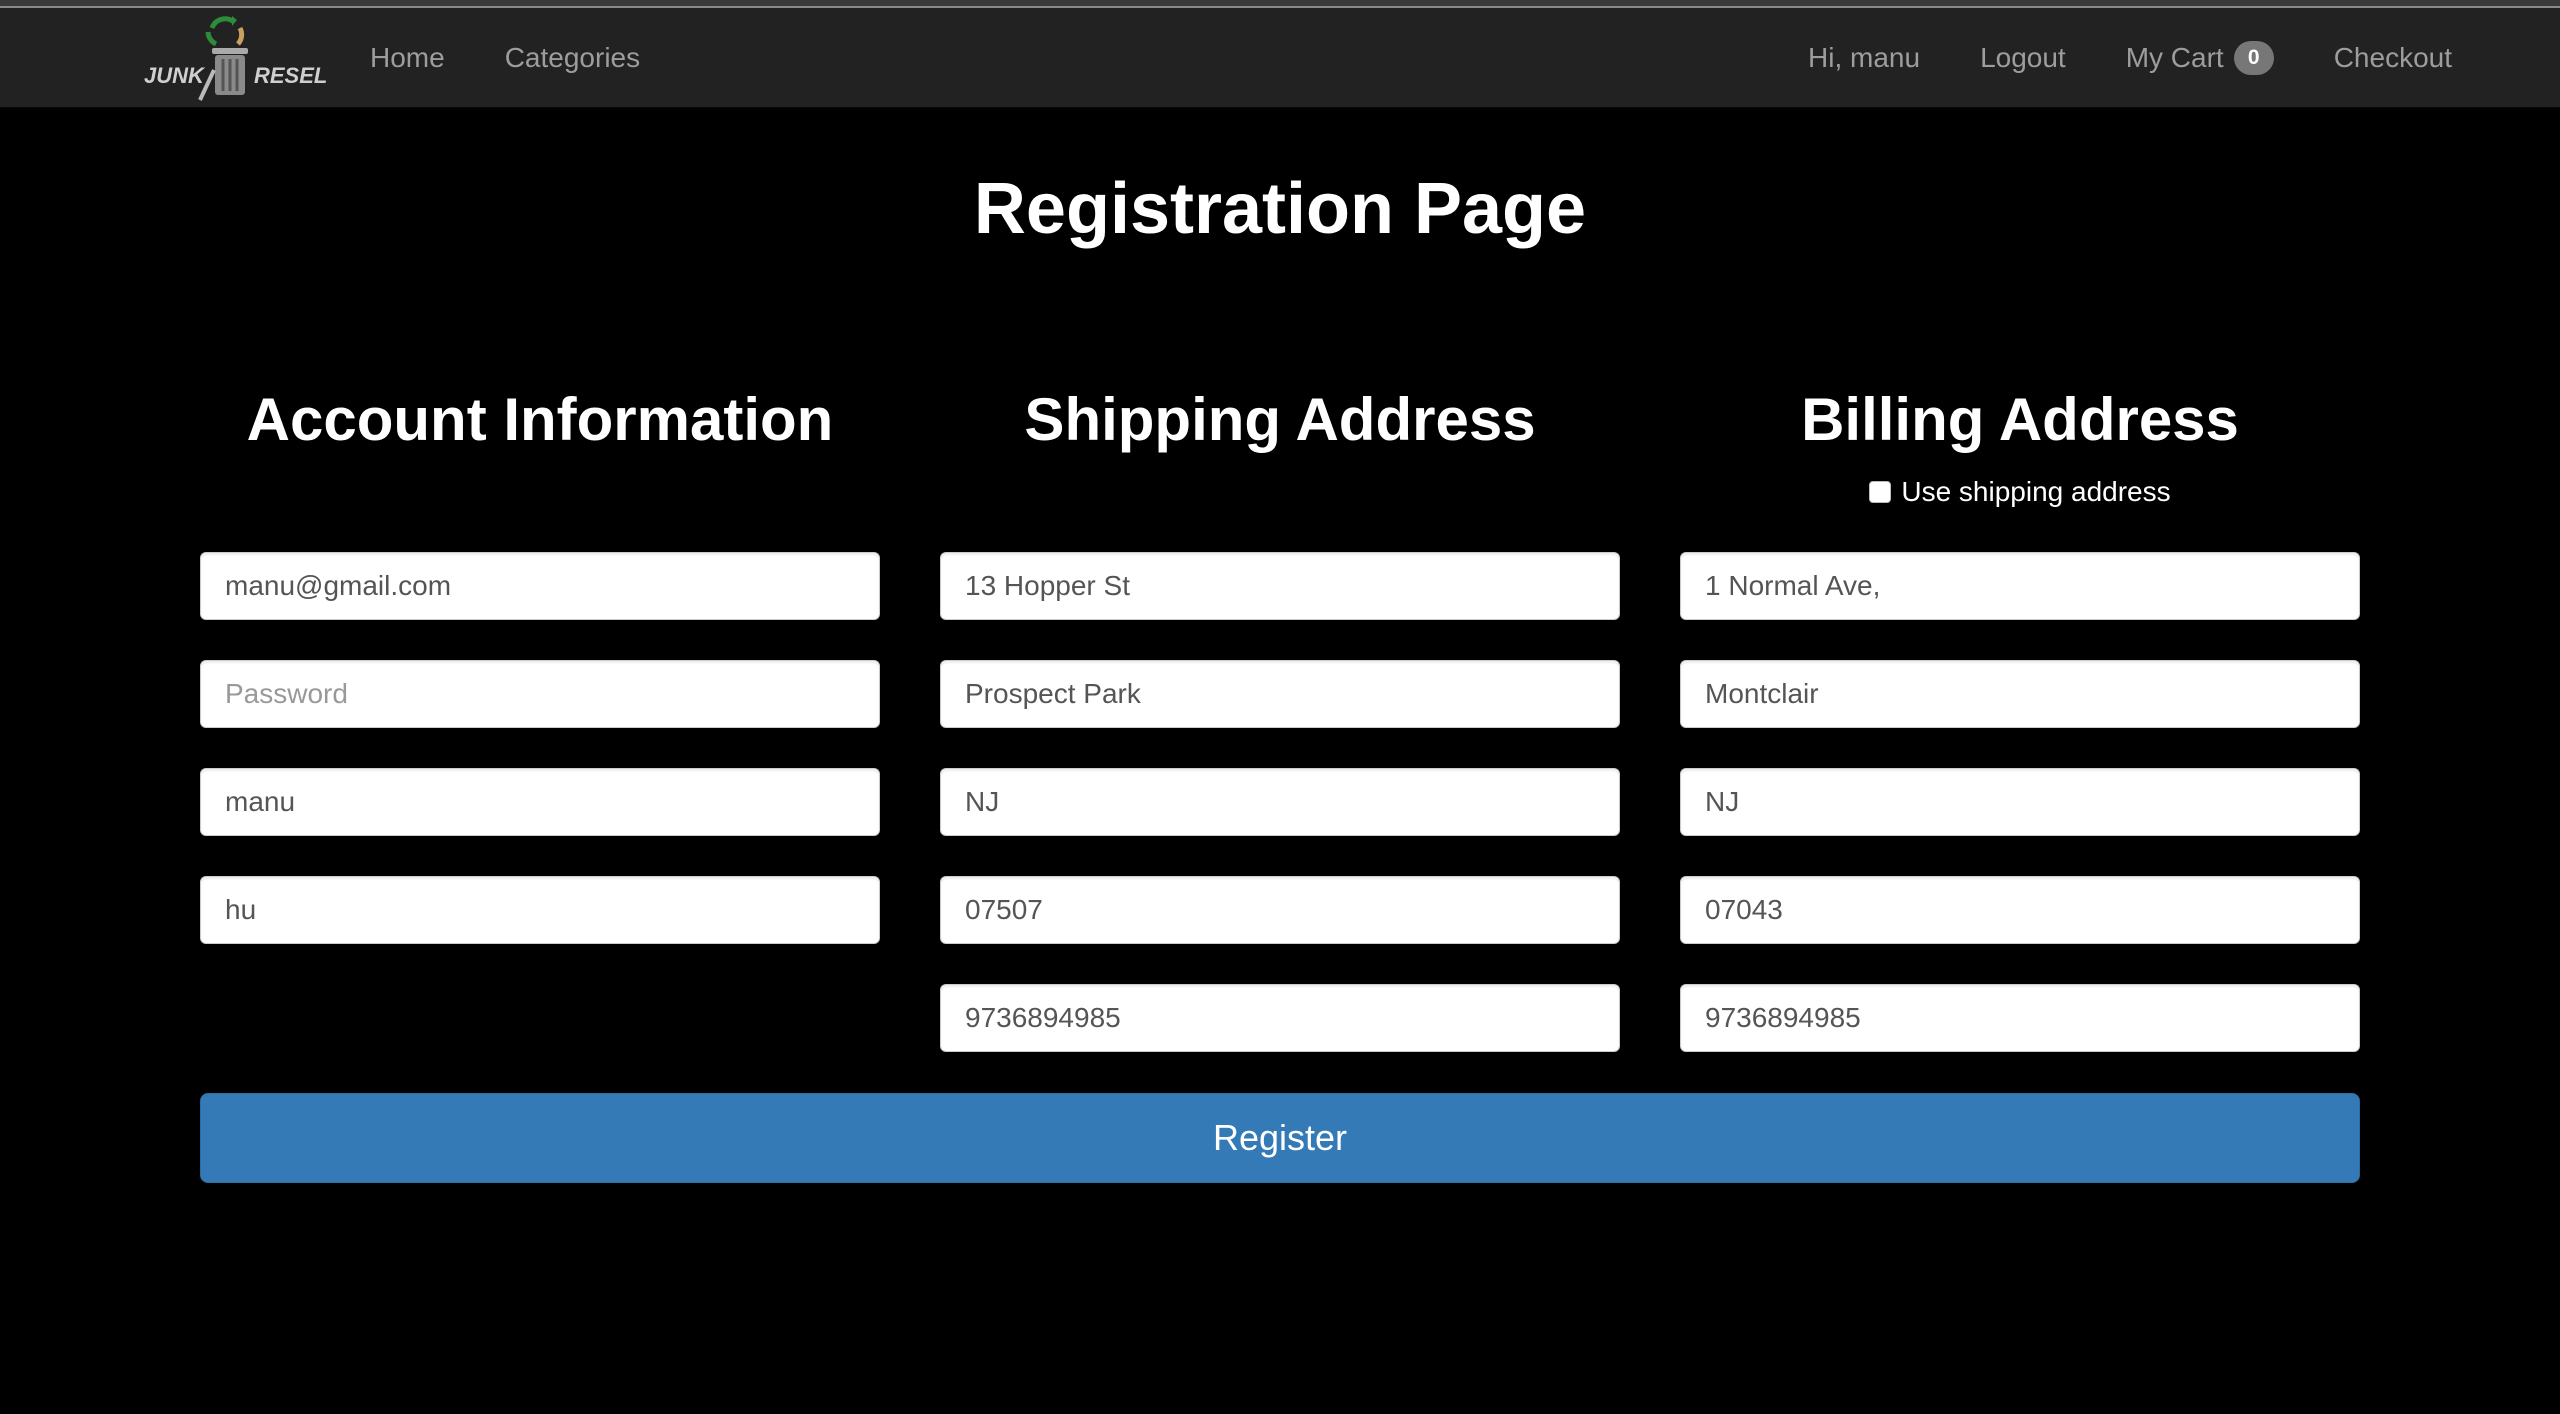 Image resolution: width=2560 pixels, height=1414 pixels. Describe the element at coordinates (540, 910) in the screenshot. I see `last-name-field` at that location.